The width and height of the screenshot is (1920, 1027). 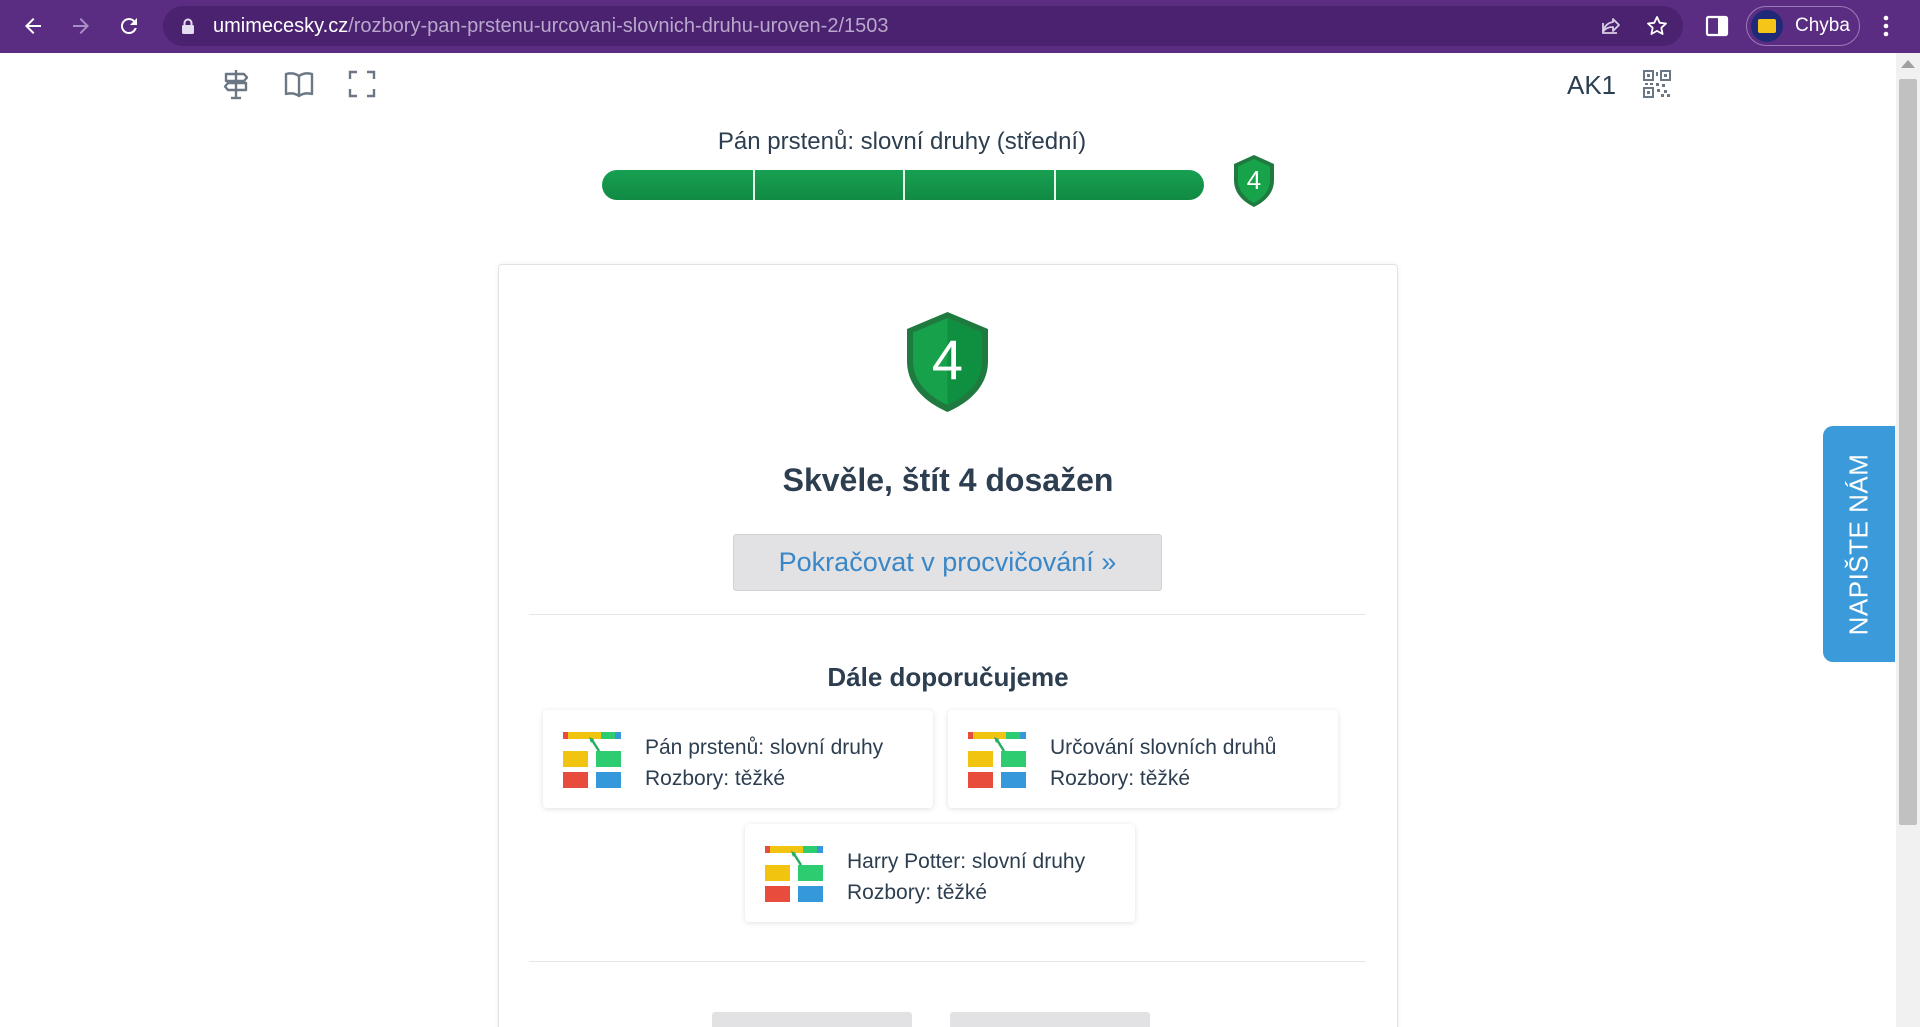 I want to click on lock-icon, so click(x=188, y=26).